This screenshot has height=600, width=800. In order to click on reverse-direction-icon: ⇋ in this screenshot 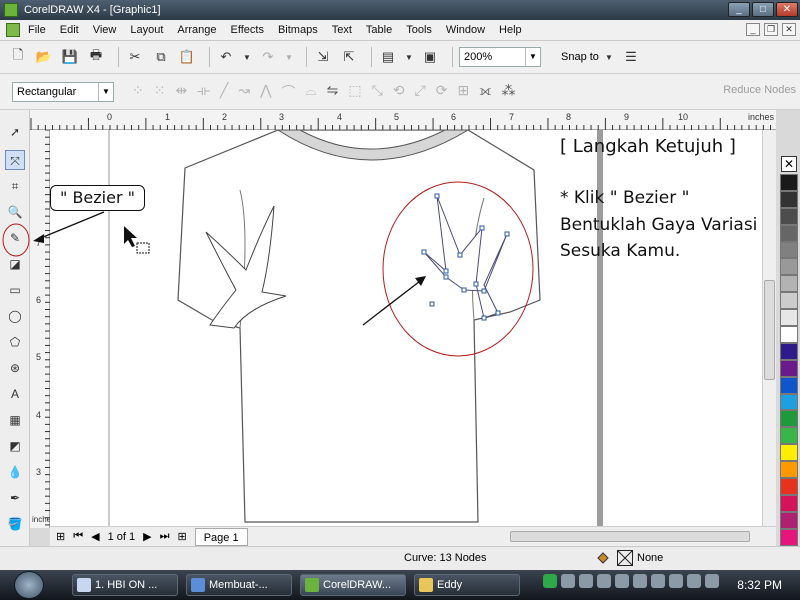, I will do `click(333, 92)`.